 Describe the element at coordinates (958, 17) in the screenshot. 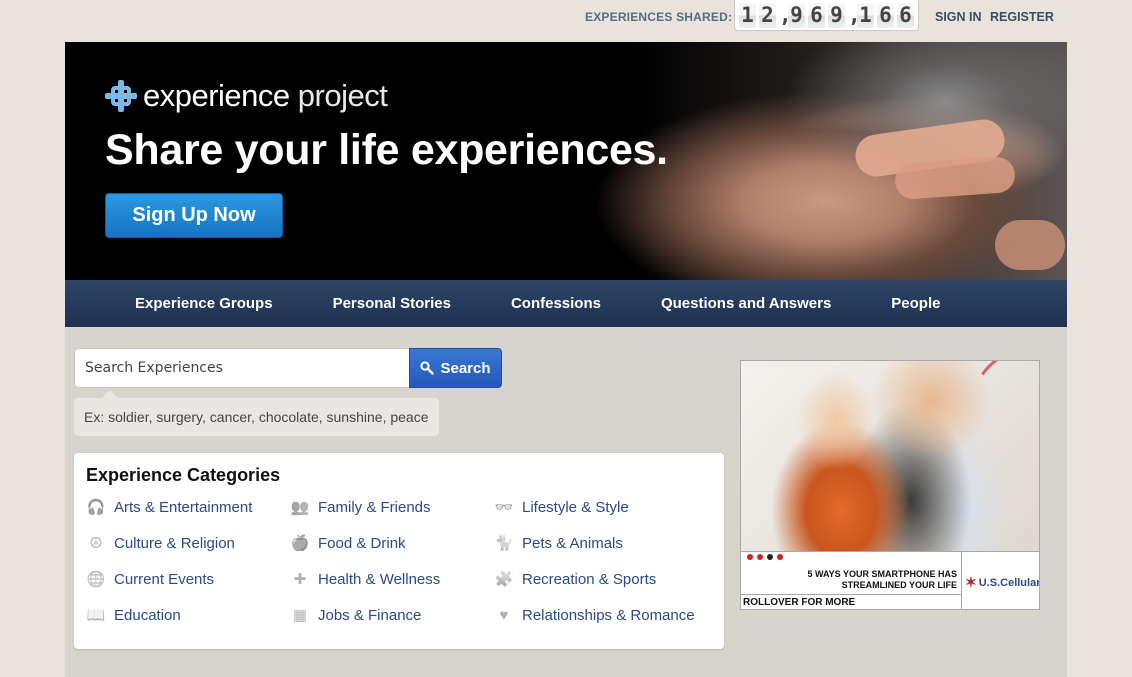

I see `sign-in-link: SIGN IN` at that location.